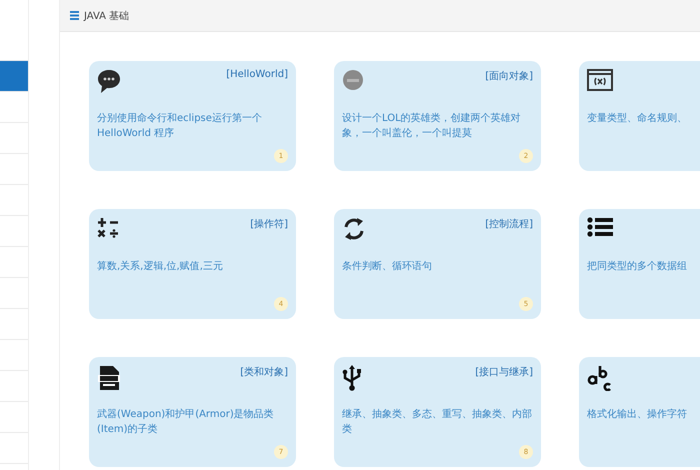 This screenshot has width=700, height=470. What do you see at coordinates (387, 267) in the screenshot?
I see `card-description: 条件判断、循环语句` at bounding box center [387, 267].